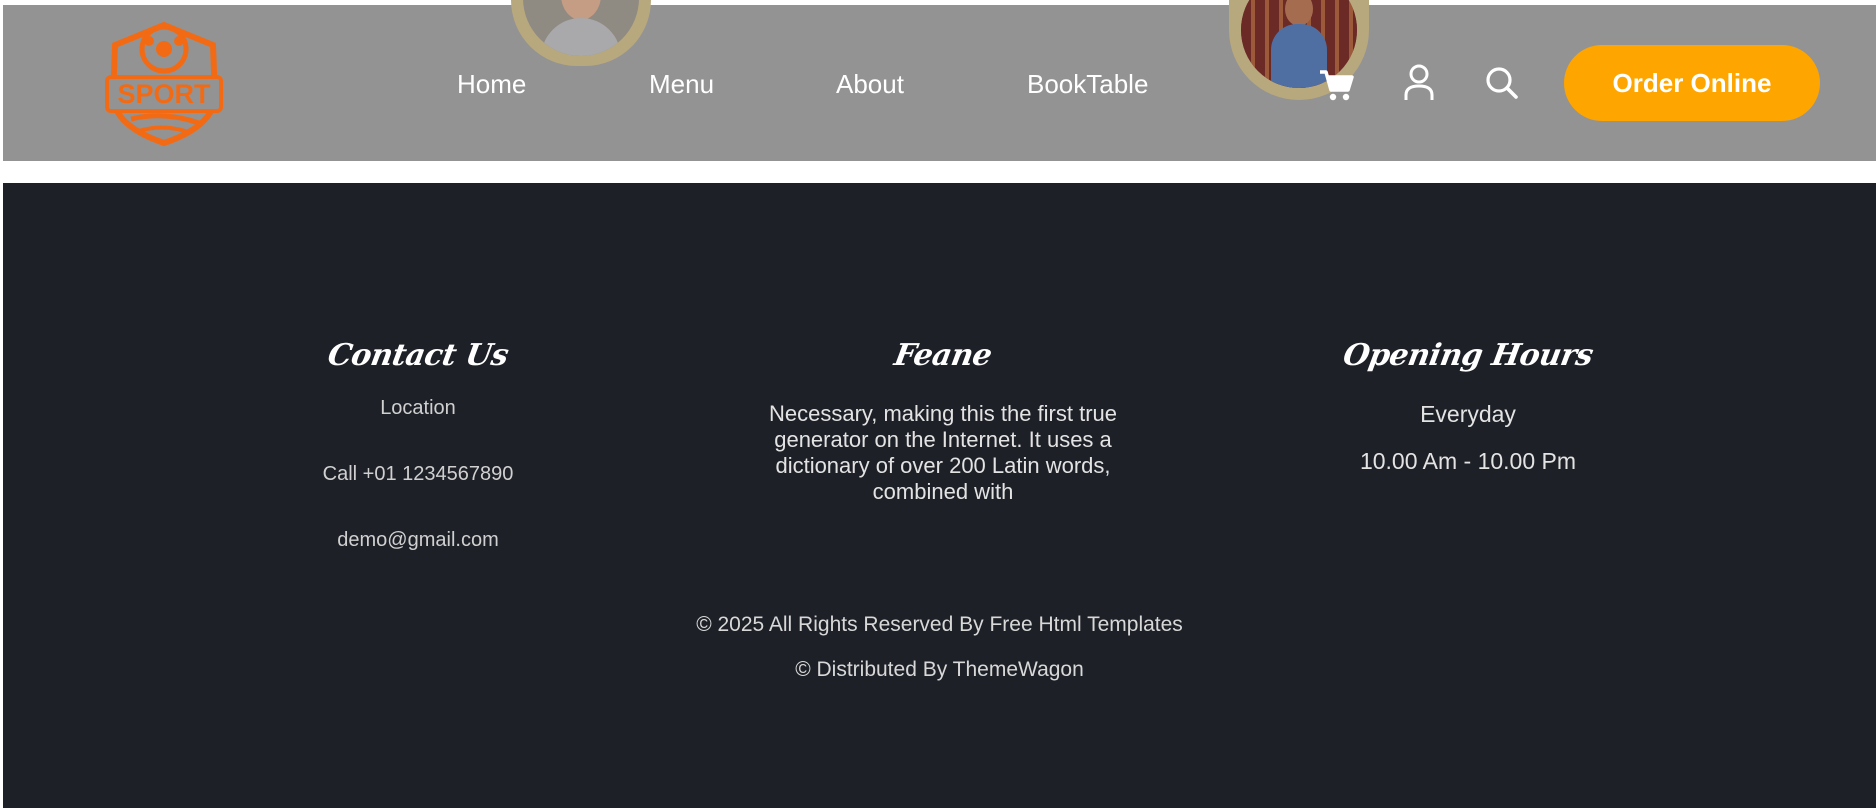 This screenshot has height=808, width=1876. I want to click on distributed-text: © Distributed By ThemeWagon, so click(939, 670).